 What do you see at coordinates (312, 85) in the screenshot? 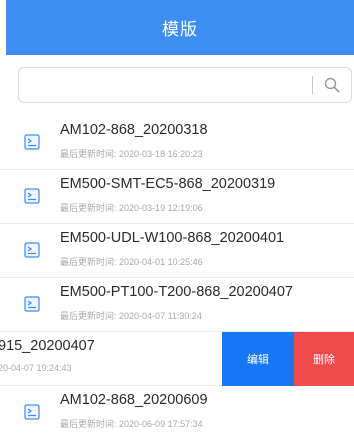
I see `search-divider` at bounding box center [312, 85].